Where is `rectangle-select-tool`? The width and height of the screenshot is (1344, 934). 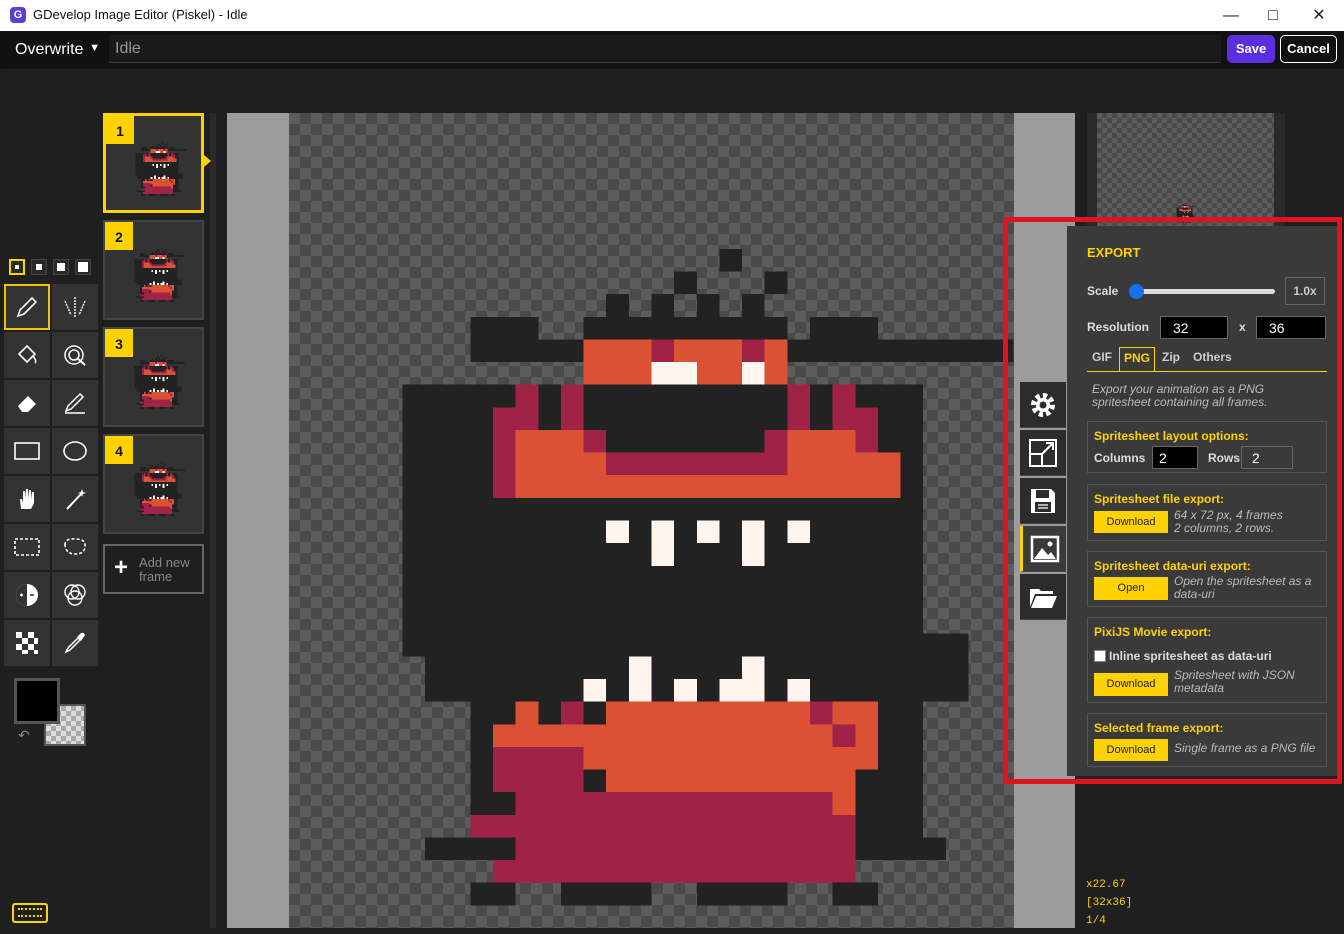
rectangle-select-tool is located at coordinates (27, 547).